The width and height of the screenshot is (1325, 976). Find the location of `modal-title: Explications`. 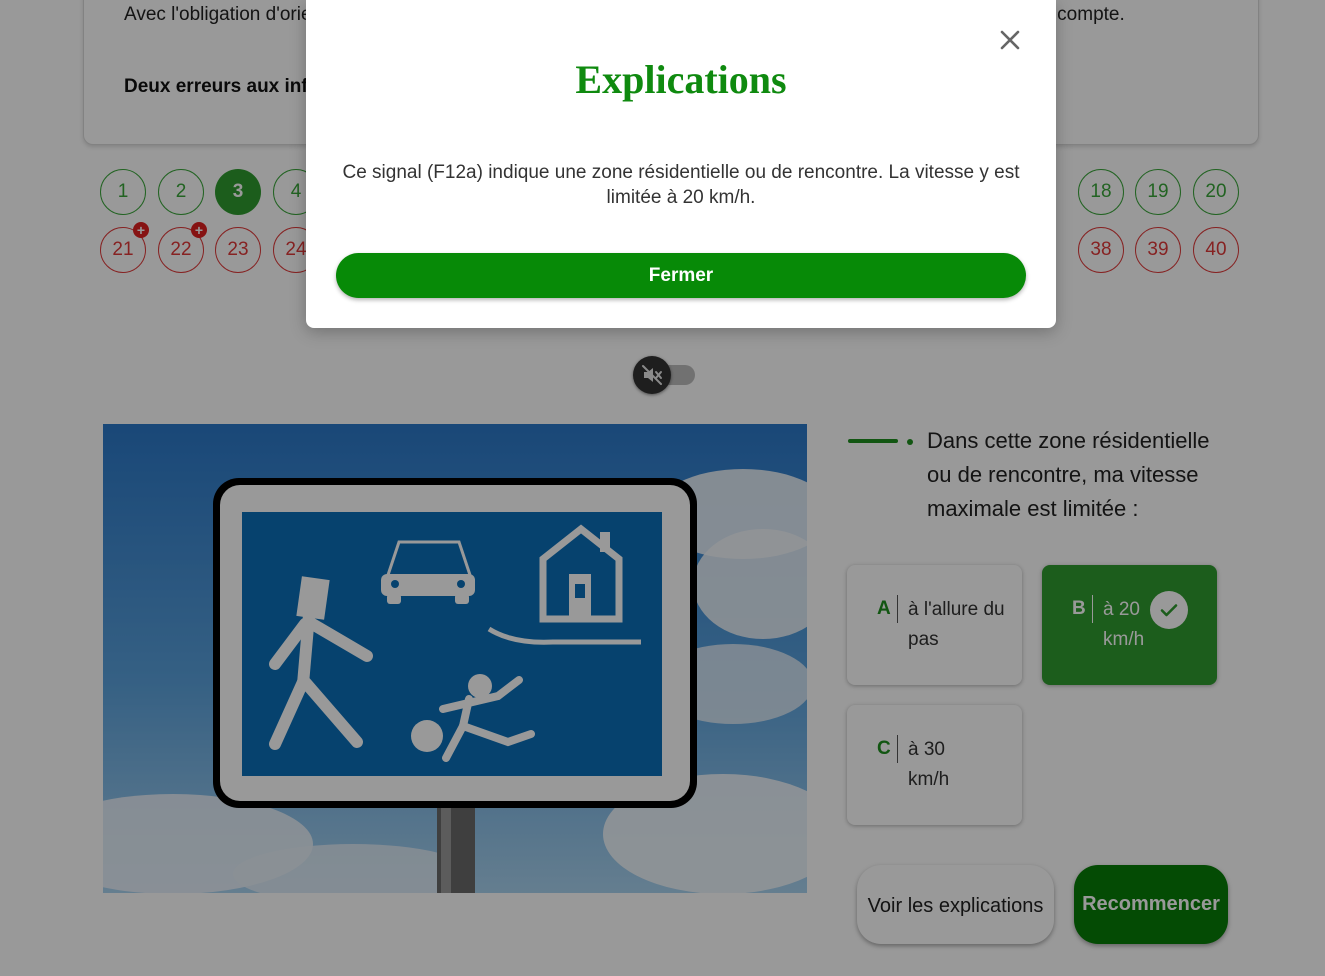

modal-title: Explications is located at coordinates (681, 79).